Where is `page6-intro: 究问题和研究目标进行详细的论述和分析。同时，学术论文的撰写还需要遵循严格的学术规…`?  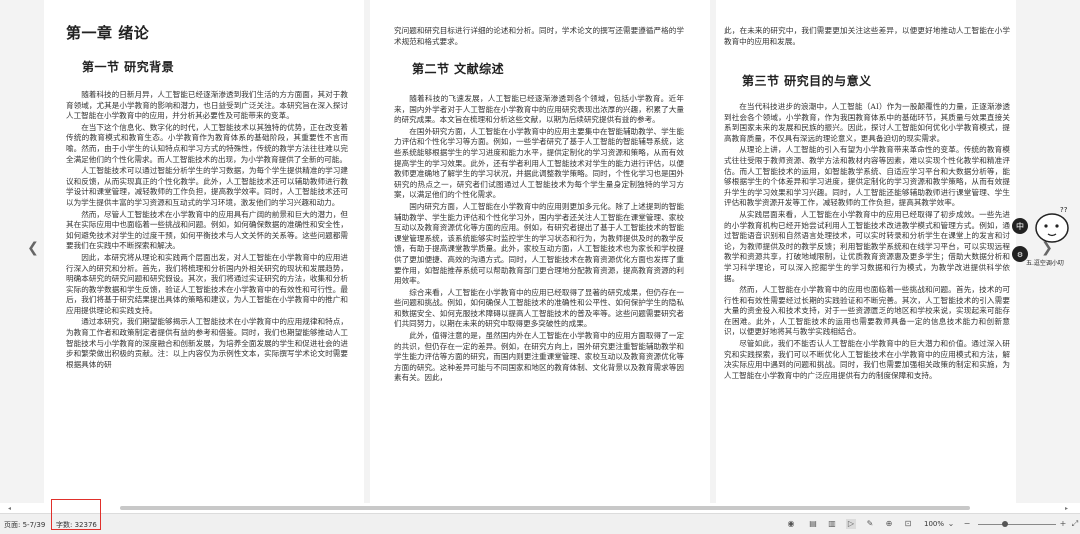
page6-intro: 究问题和研究目标进行详细的论述和分析。同时，学术论文的撰写还需要遵循严格的学术规… is located at coordinates (539, 37).